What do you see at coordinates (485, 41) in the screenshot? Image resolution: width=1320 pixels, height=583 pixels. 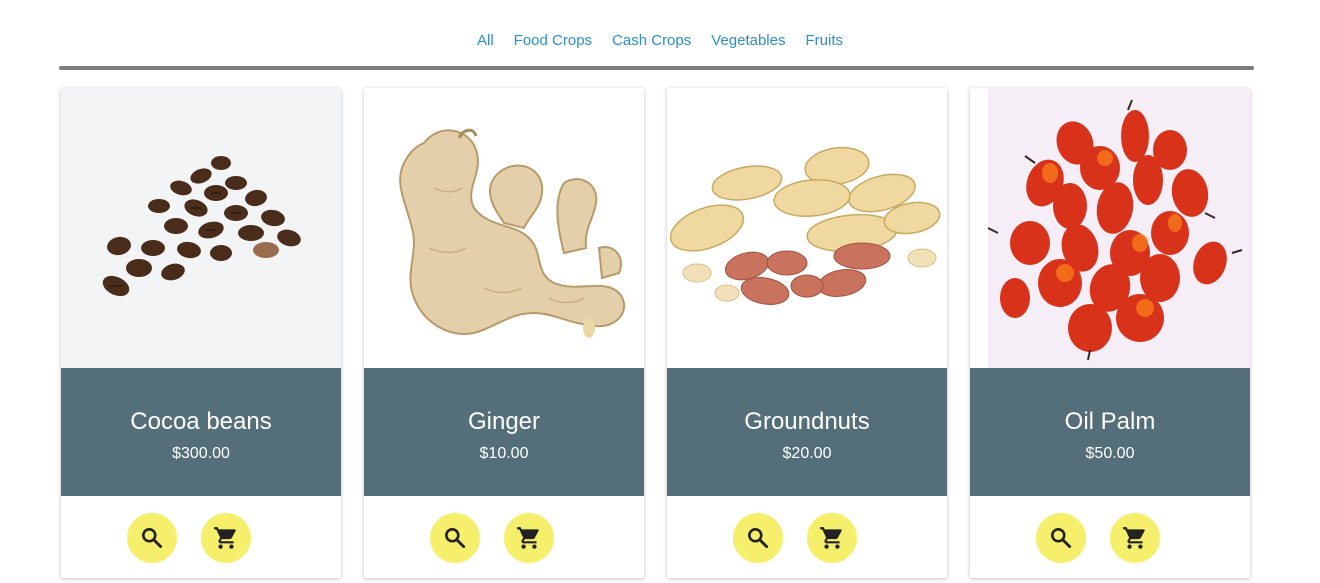 I see `filter-all: All` at bounding box center [485, 41].